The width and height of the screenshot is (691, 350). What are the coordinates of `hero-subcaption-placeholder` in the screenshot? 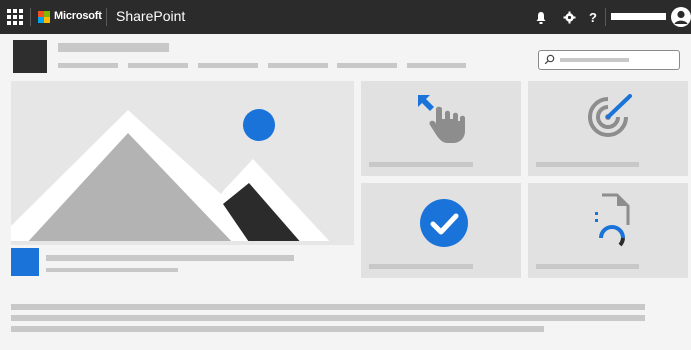 It's located at (112, 270).